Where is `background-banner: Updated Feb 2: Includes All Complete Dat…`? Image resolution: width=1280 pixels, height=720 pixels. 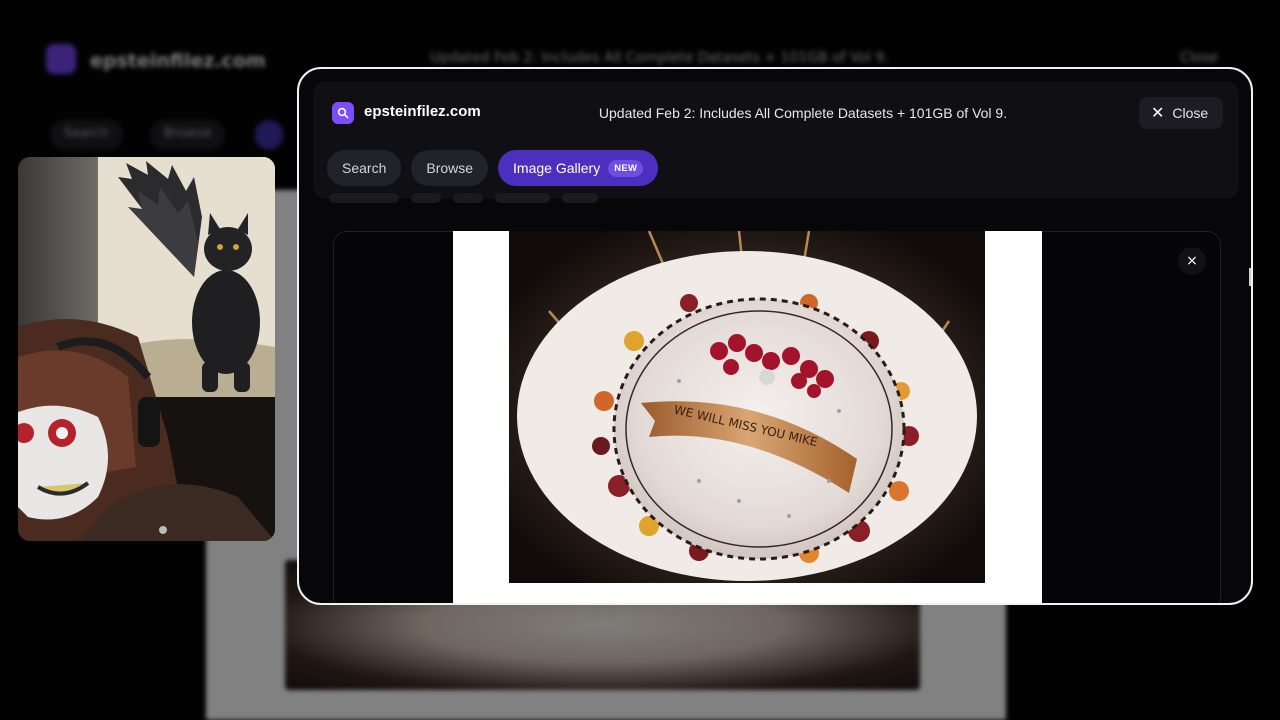
background-banner: Updated Feb 2: Includes All Complete Dat… is located at coordinates (659, 58).